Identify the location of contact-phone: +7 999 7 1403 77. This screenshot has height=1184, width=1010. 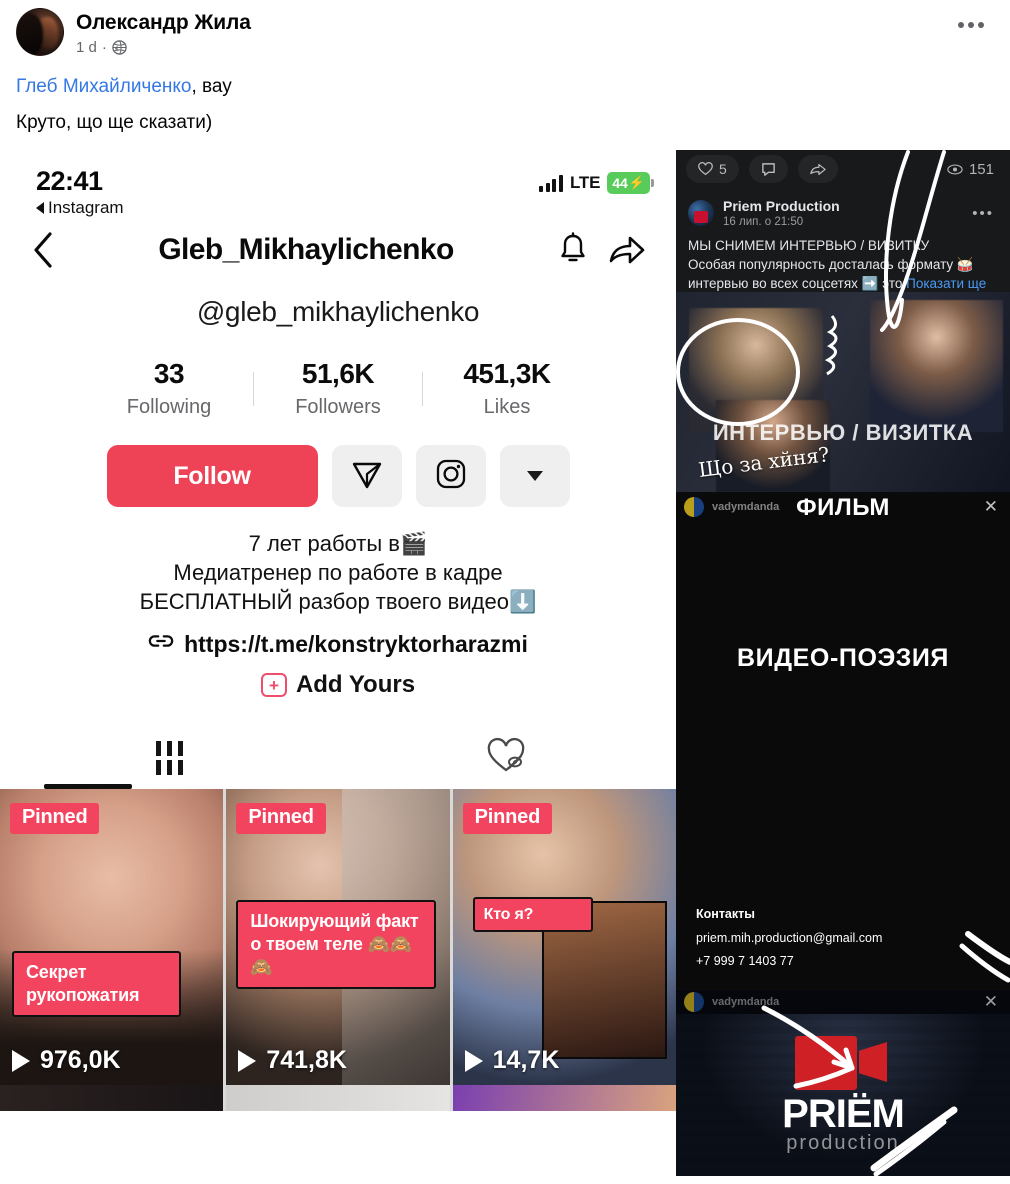
(789, 961).